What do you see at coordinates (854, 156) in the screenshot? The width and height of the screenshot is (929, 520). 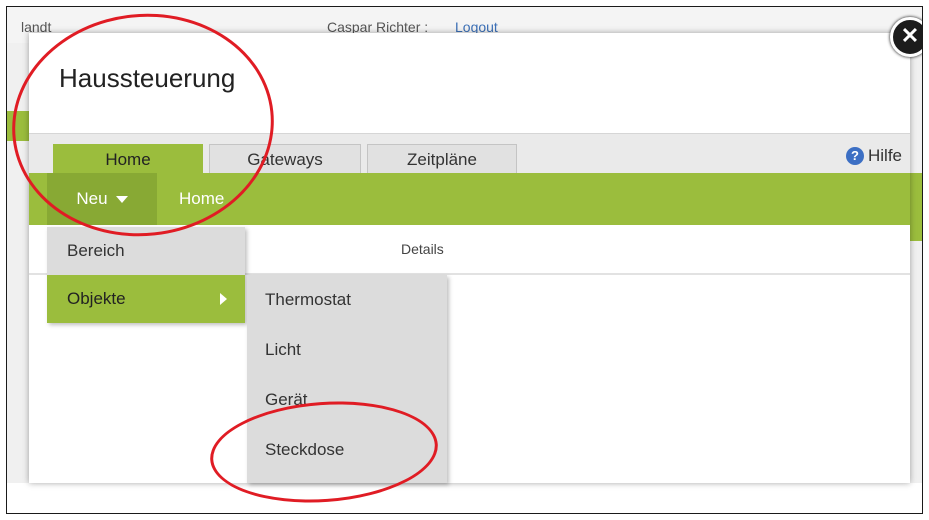 I see `help-icon: ?` at bounding box center [854, 156].